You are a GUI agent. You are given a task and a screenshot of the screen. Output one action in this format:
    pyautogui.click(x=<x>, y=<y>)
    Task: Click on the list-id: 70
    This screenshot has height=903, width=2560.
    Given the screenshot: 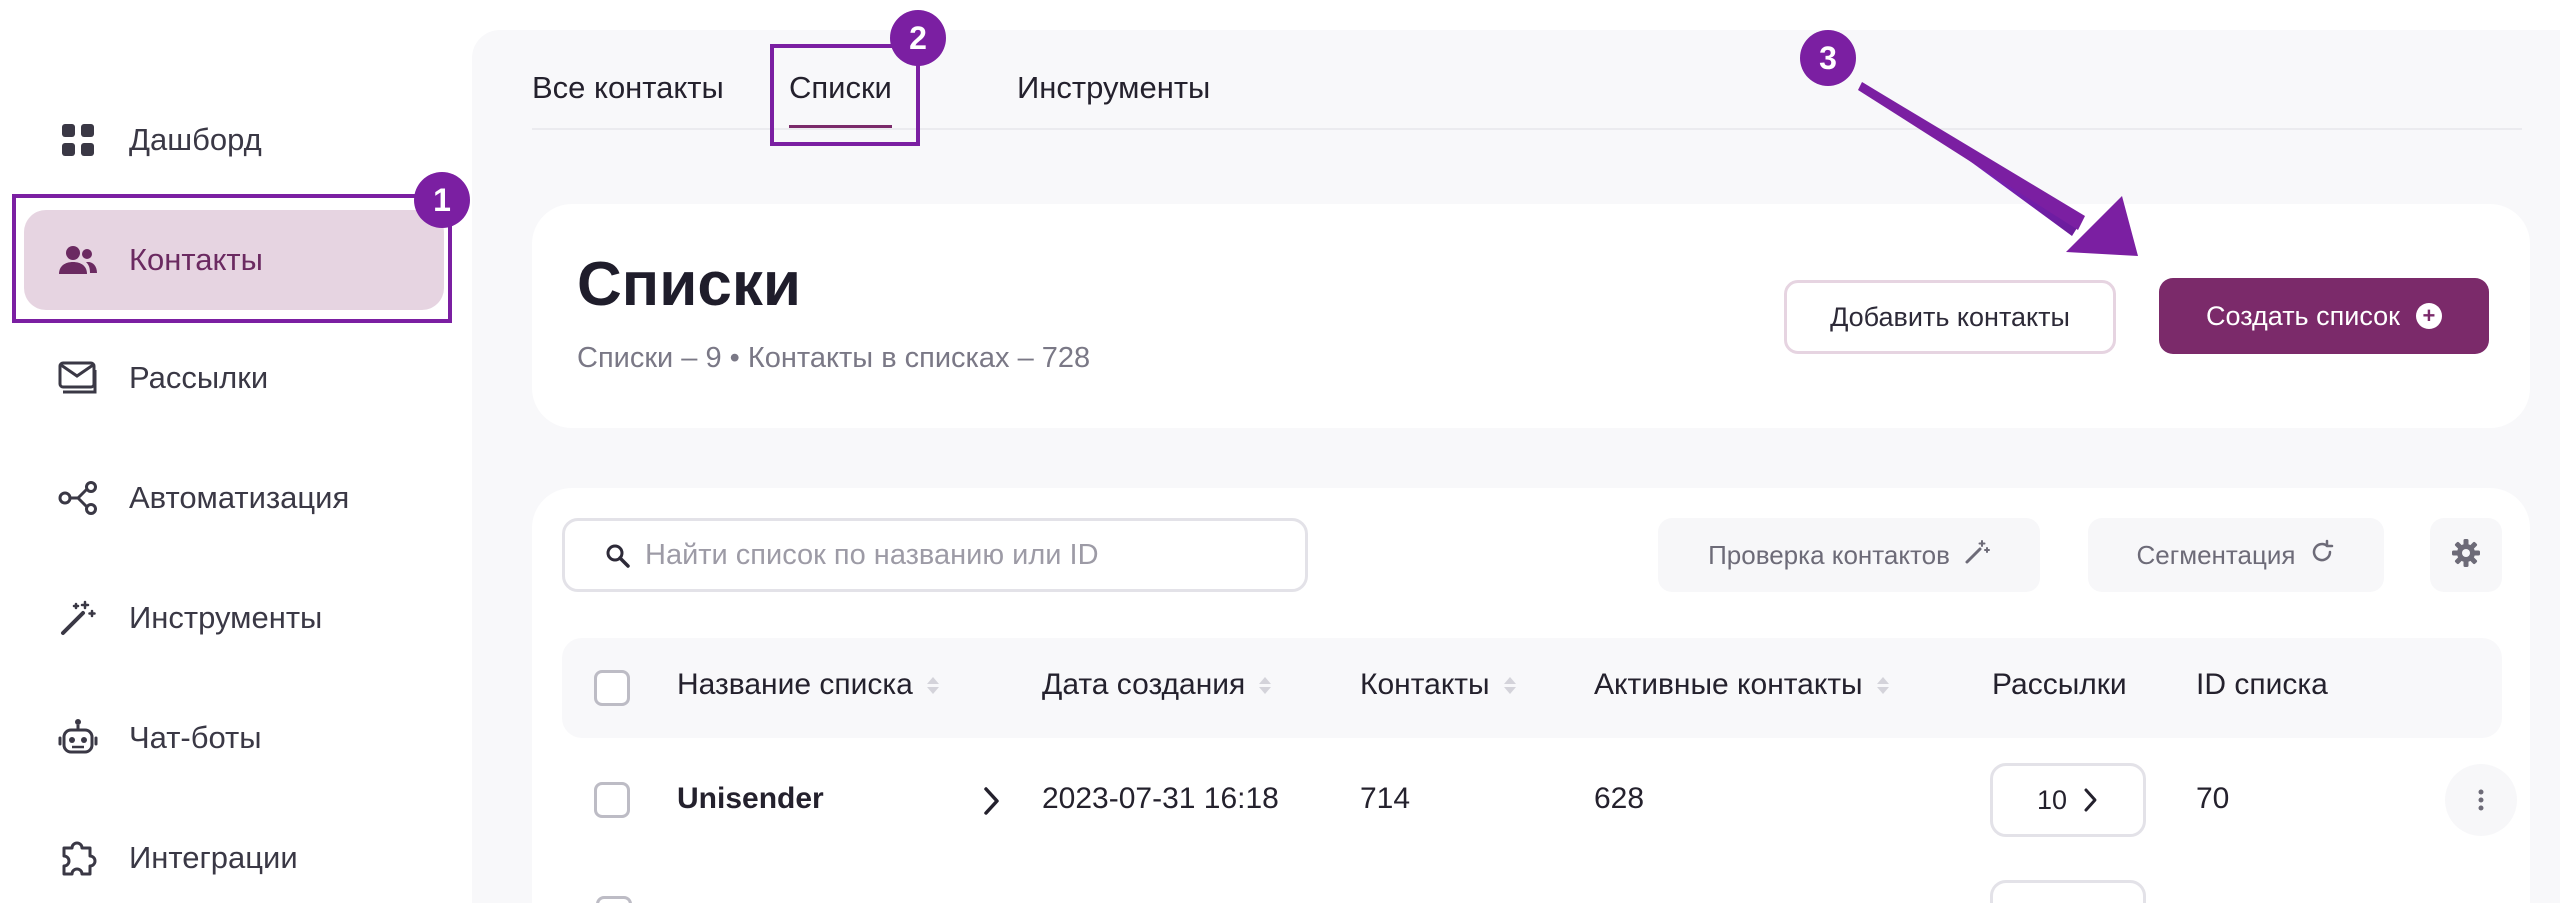 What is the action you would take?
    pyautogui.click(x=2213, y=798)
    